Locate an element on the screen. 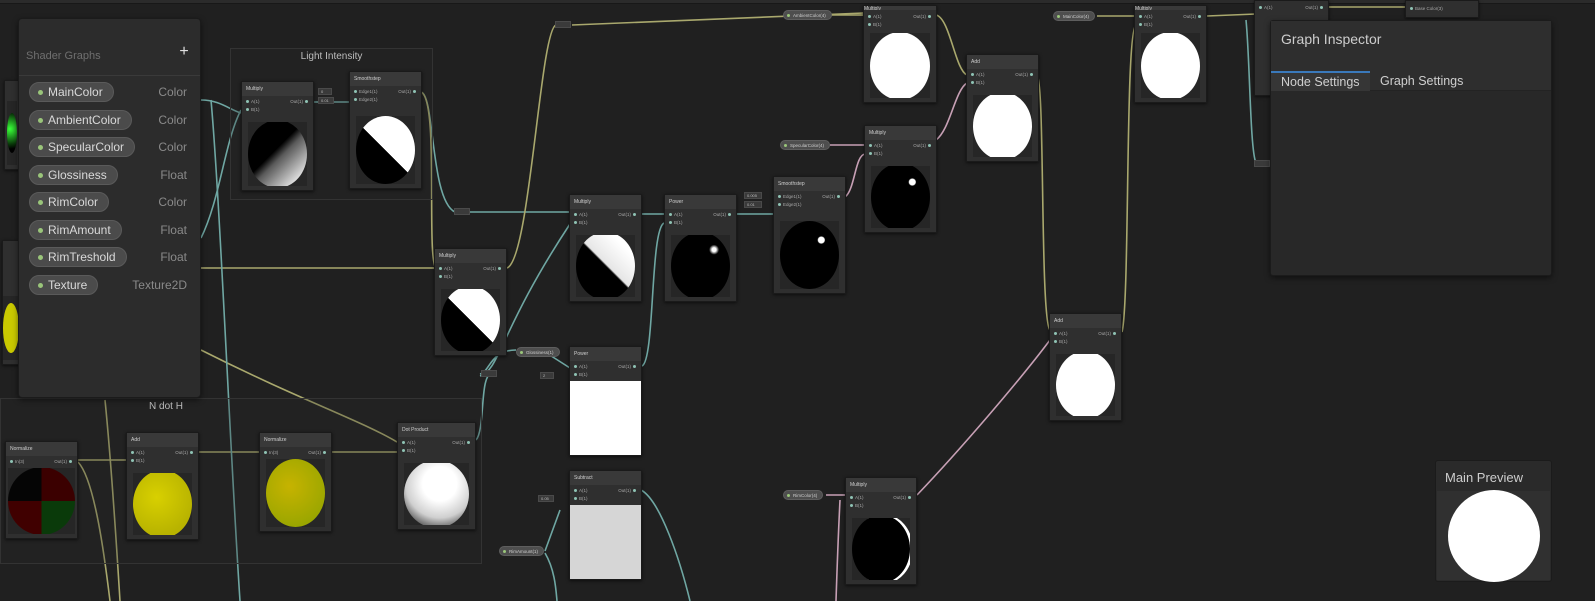 This screenshot has width=1595, height=601. input-subtract-a: 0.05 is located at coordinates (546, 498).